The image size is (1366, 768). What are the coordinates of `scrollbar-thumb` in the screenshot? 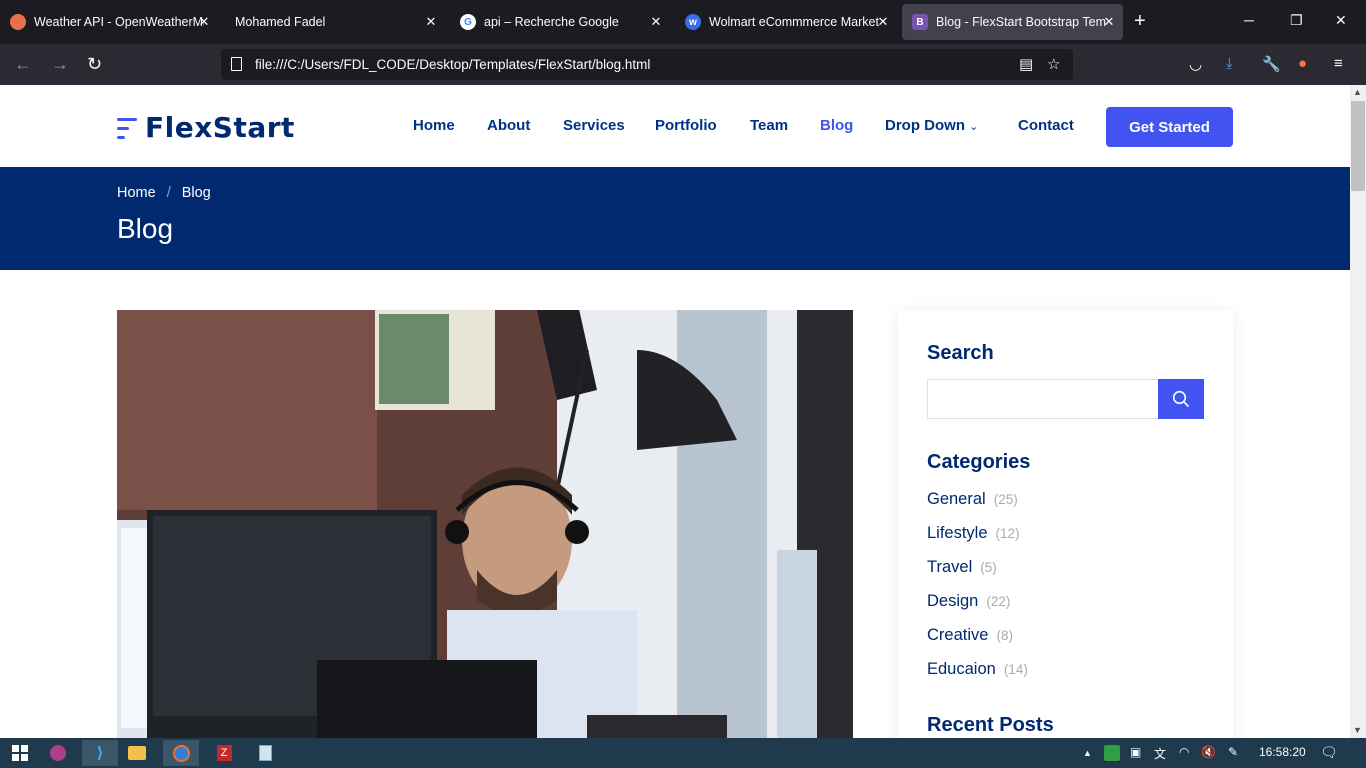 It's located at (1358, 146).